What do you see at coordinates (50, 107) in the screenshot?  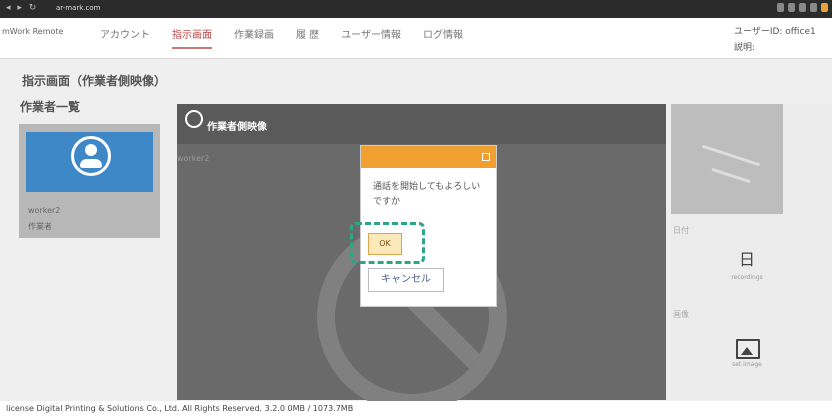 I see `workers-list-title: 作業者一覧` at bounding box center [50, 107].